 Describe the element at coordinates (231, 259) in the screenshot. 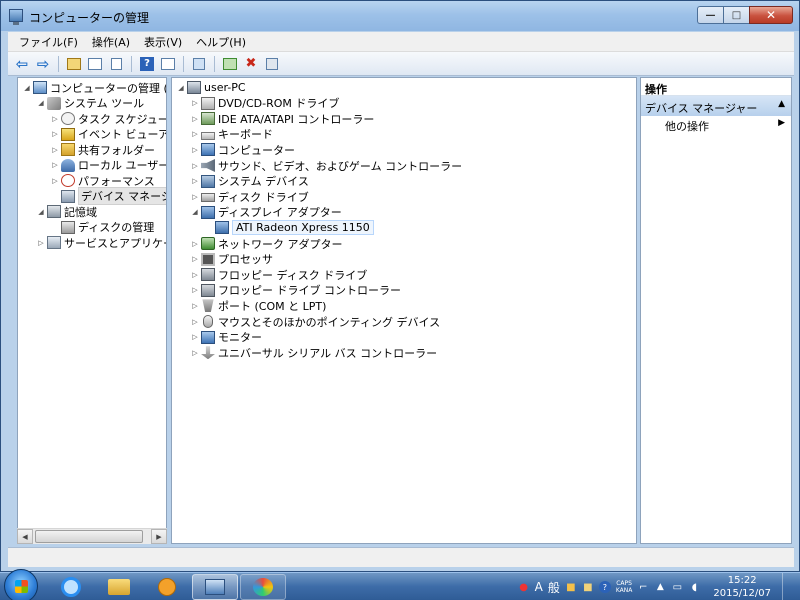

I see `device-tree-item: ▷ プロセッサ` at that location.